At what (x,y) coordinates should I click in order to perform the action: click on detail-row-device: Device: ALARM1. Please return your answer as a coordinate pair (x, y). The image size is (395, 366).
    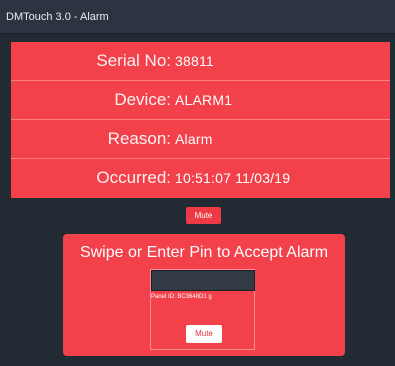
    Looking at the image, I should click on (200, 100).